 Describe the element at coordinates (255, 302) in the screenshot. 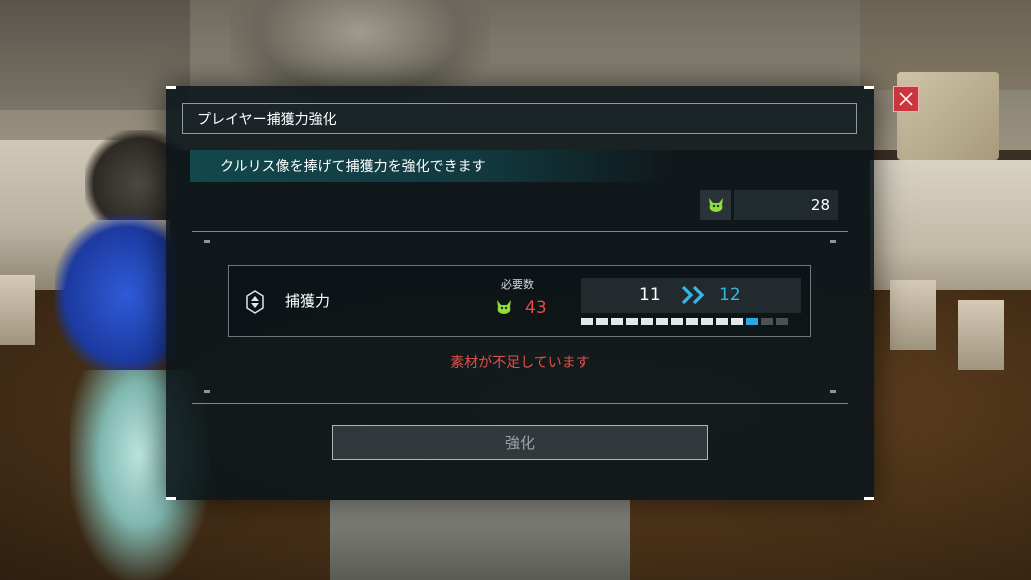

I see `capture-power-icon` at that location.